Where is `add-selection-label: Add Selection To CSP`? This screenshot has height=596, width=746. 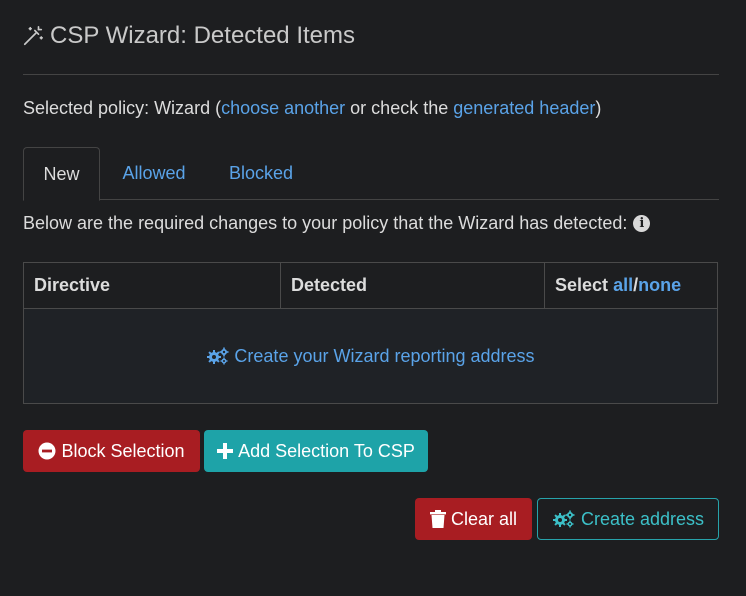
add-selection-label: Add Selection To CSP is located at coordinates (326, 450).